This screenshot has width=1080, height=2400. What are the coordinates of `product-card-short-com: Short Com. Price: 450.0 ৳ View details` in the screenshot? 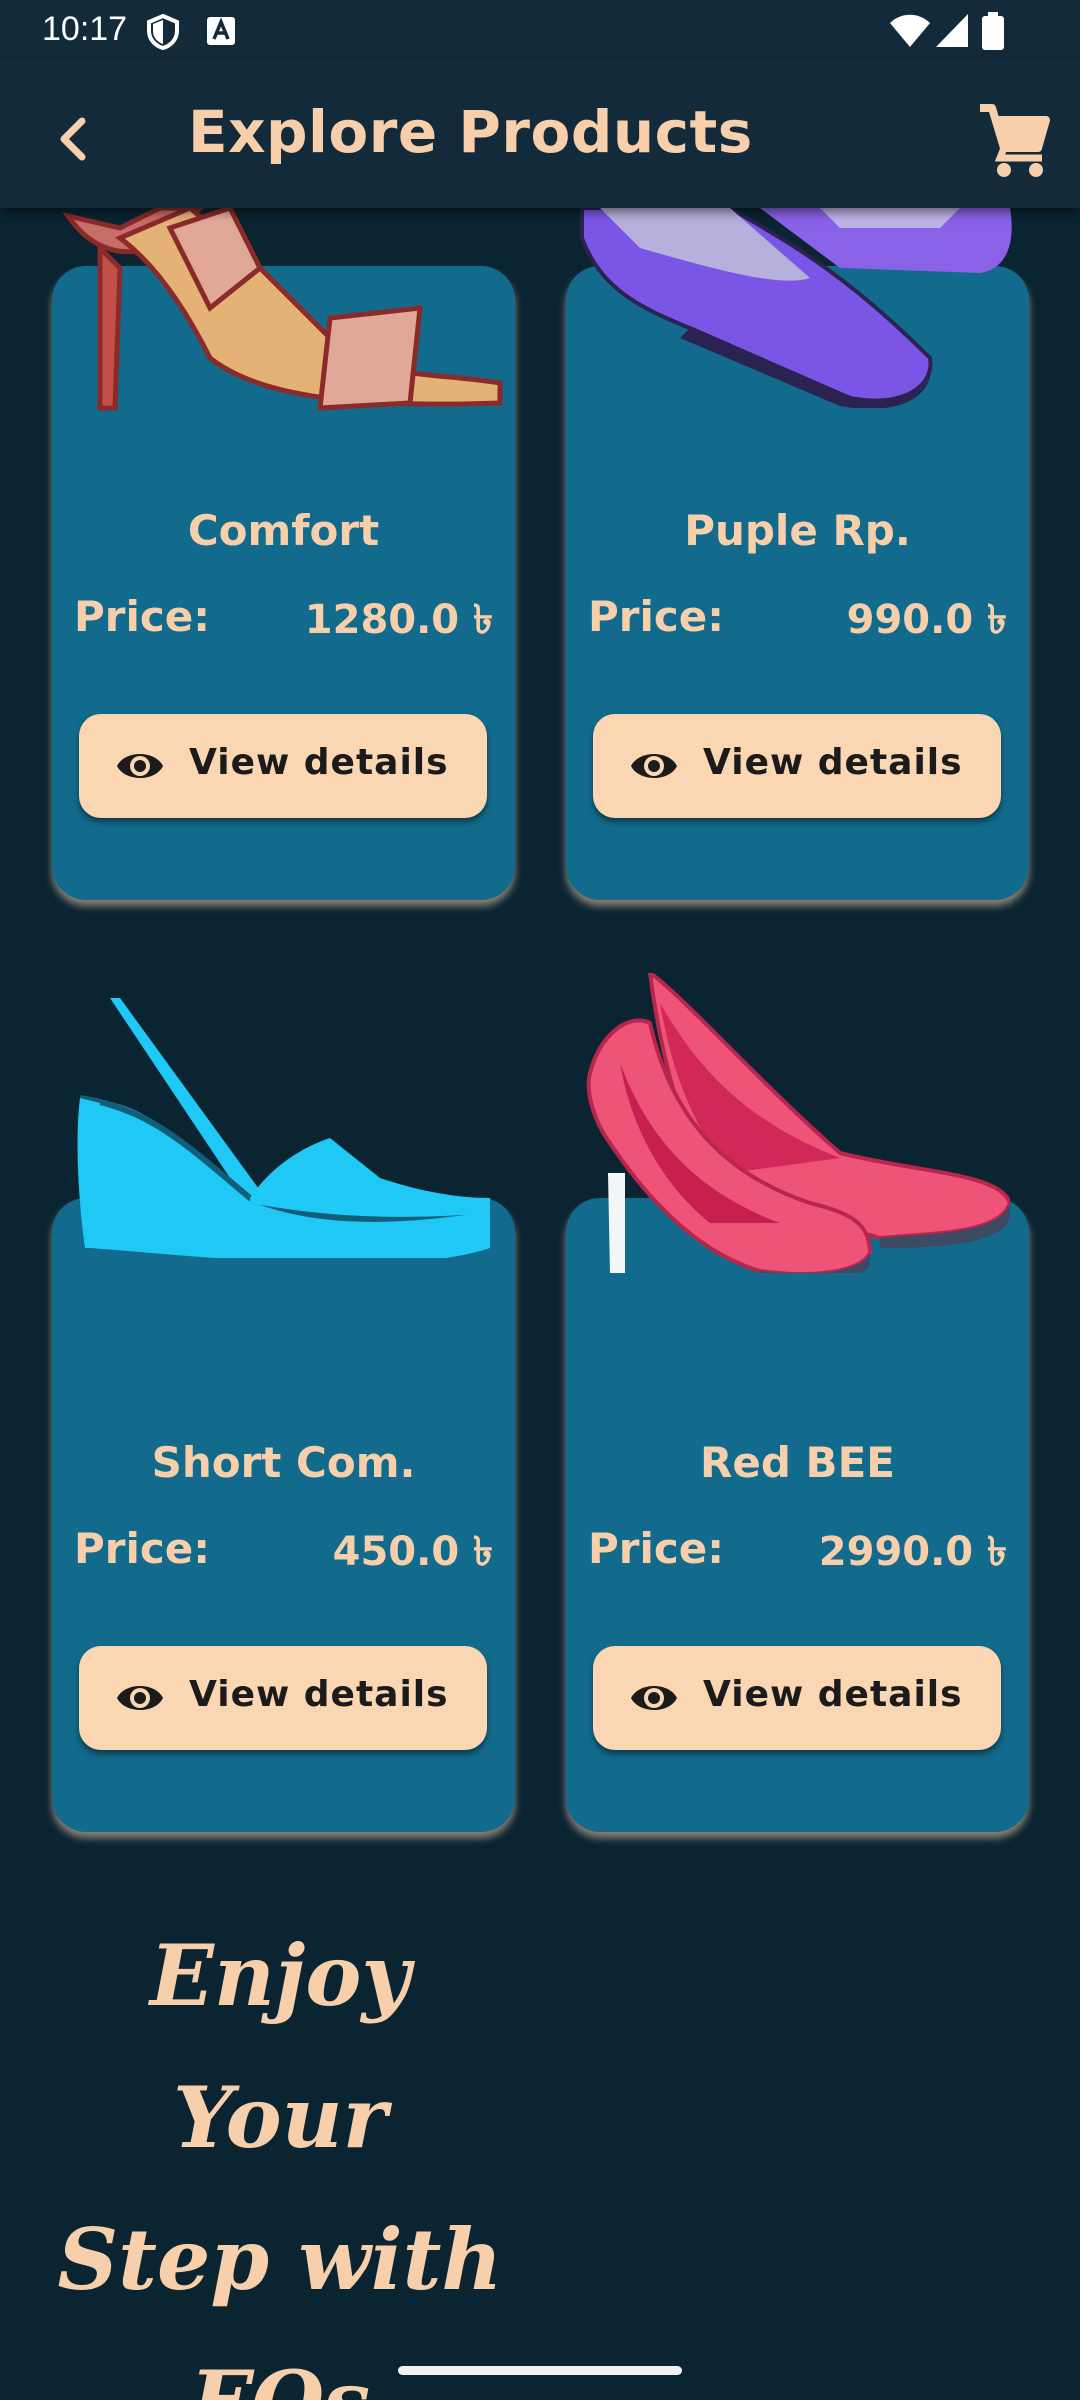 It's located at (283, 1515).